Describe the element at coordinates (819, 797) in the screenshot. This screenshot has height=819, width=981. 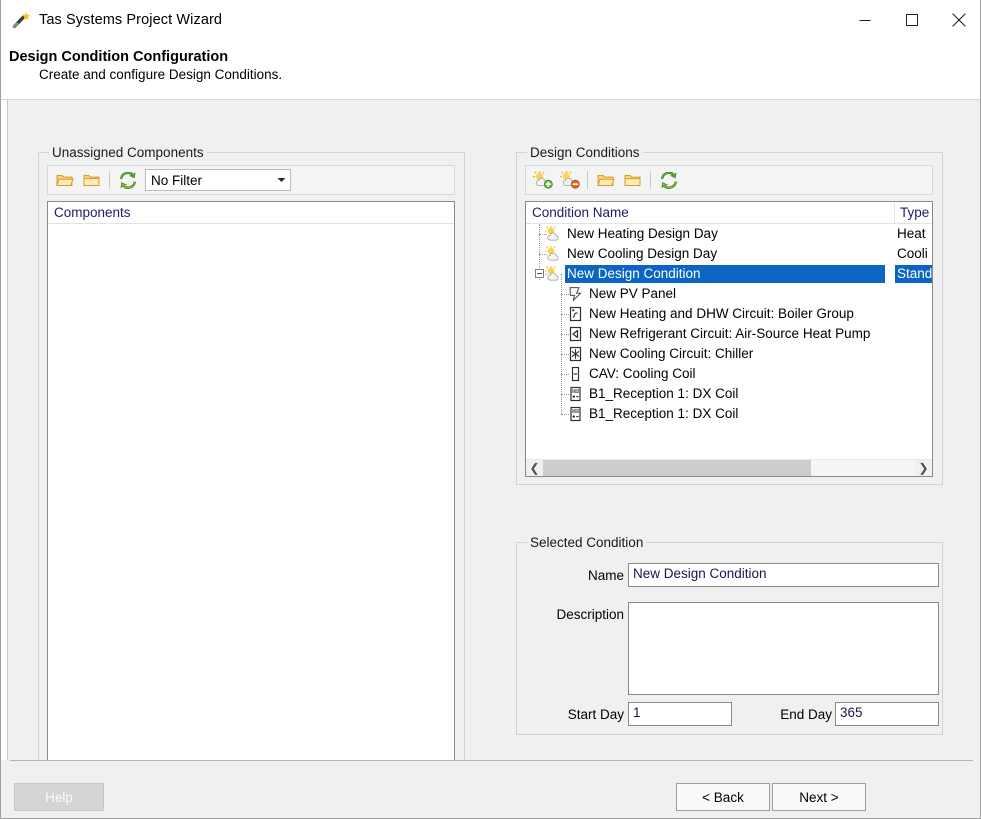
I see `next-button: Next >` at that location.